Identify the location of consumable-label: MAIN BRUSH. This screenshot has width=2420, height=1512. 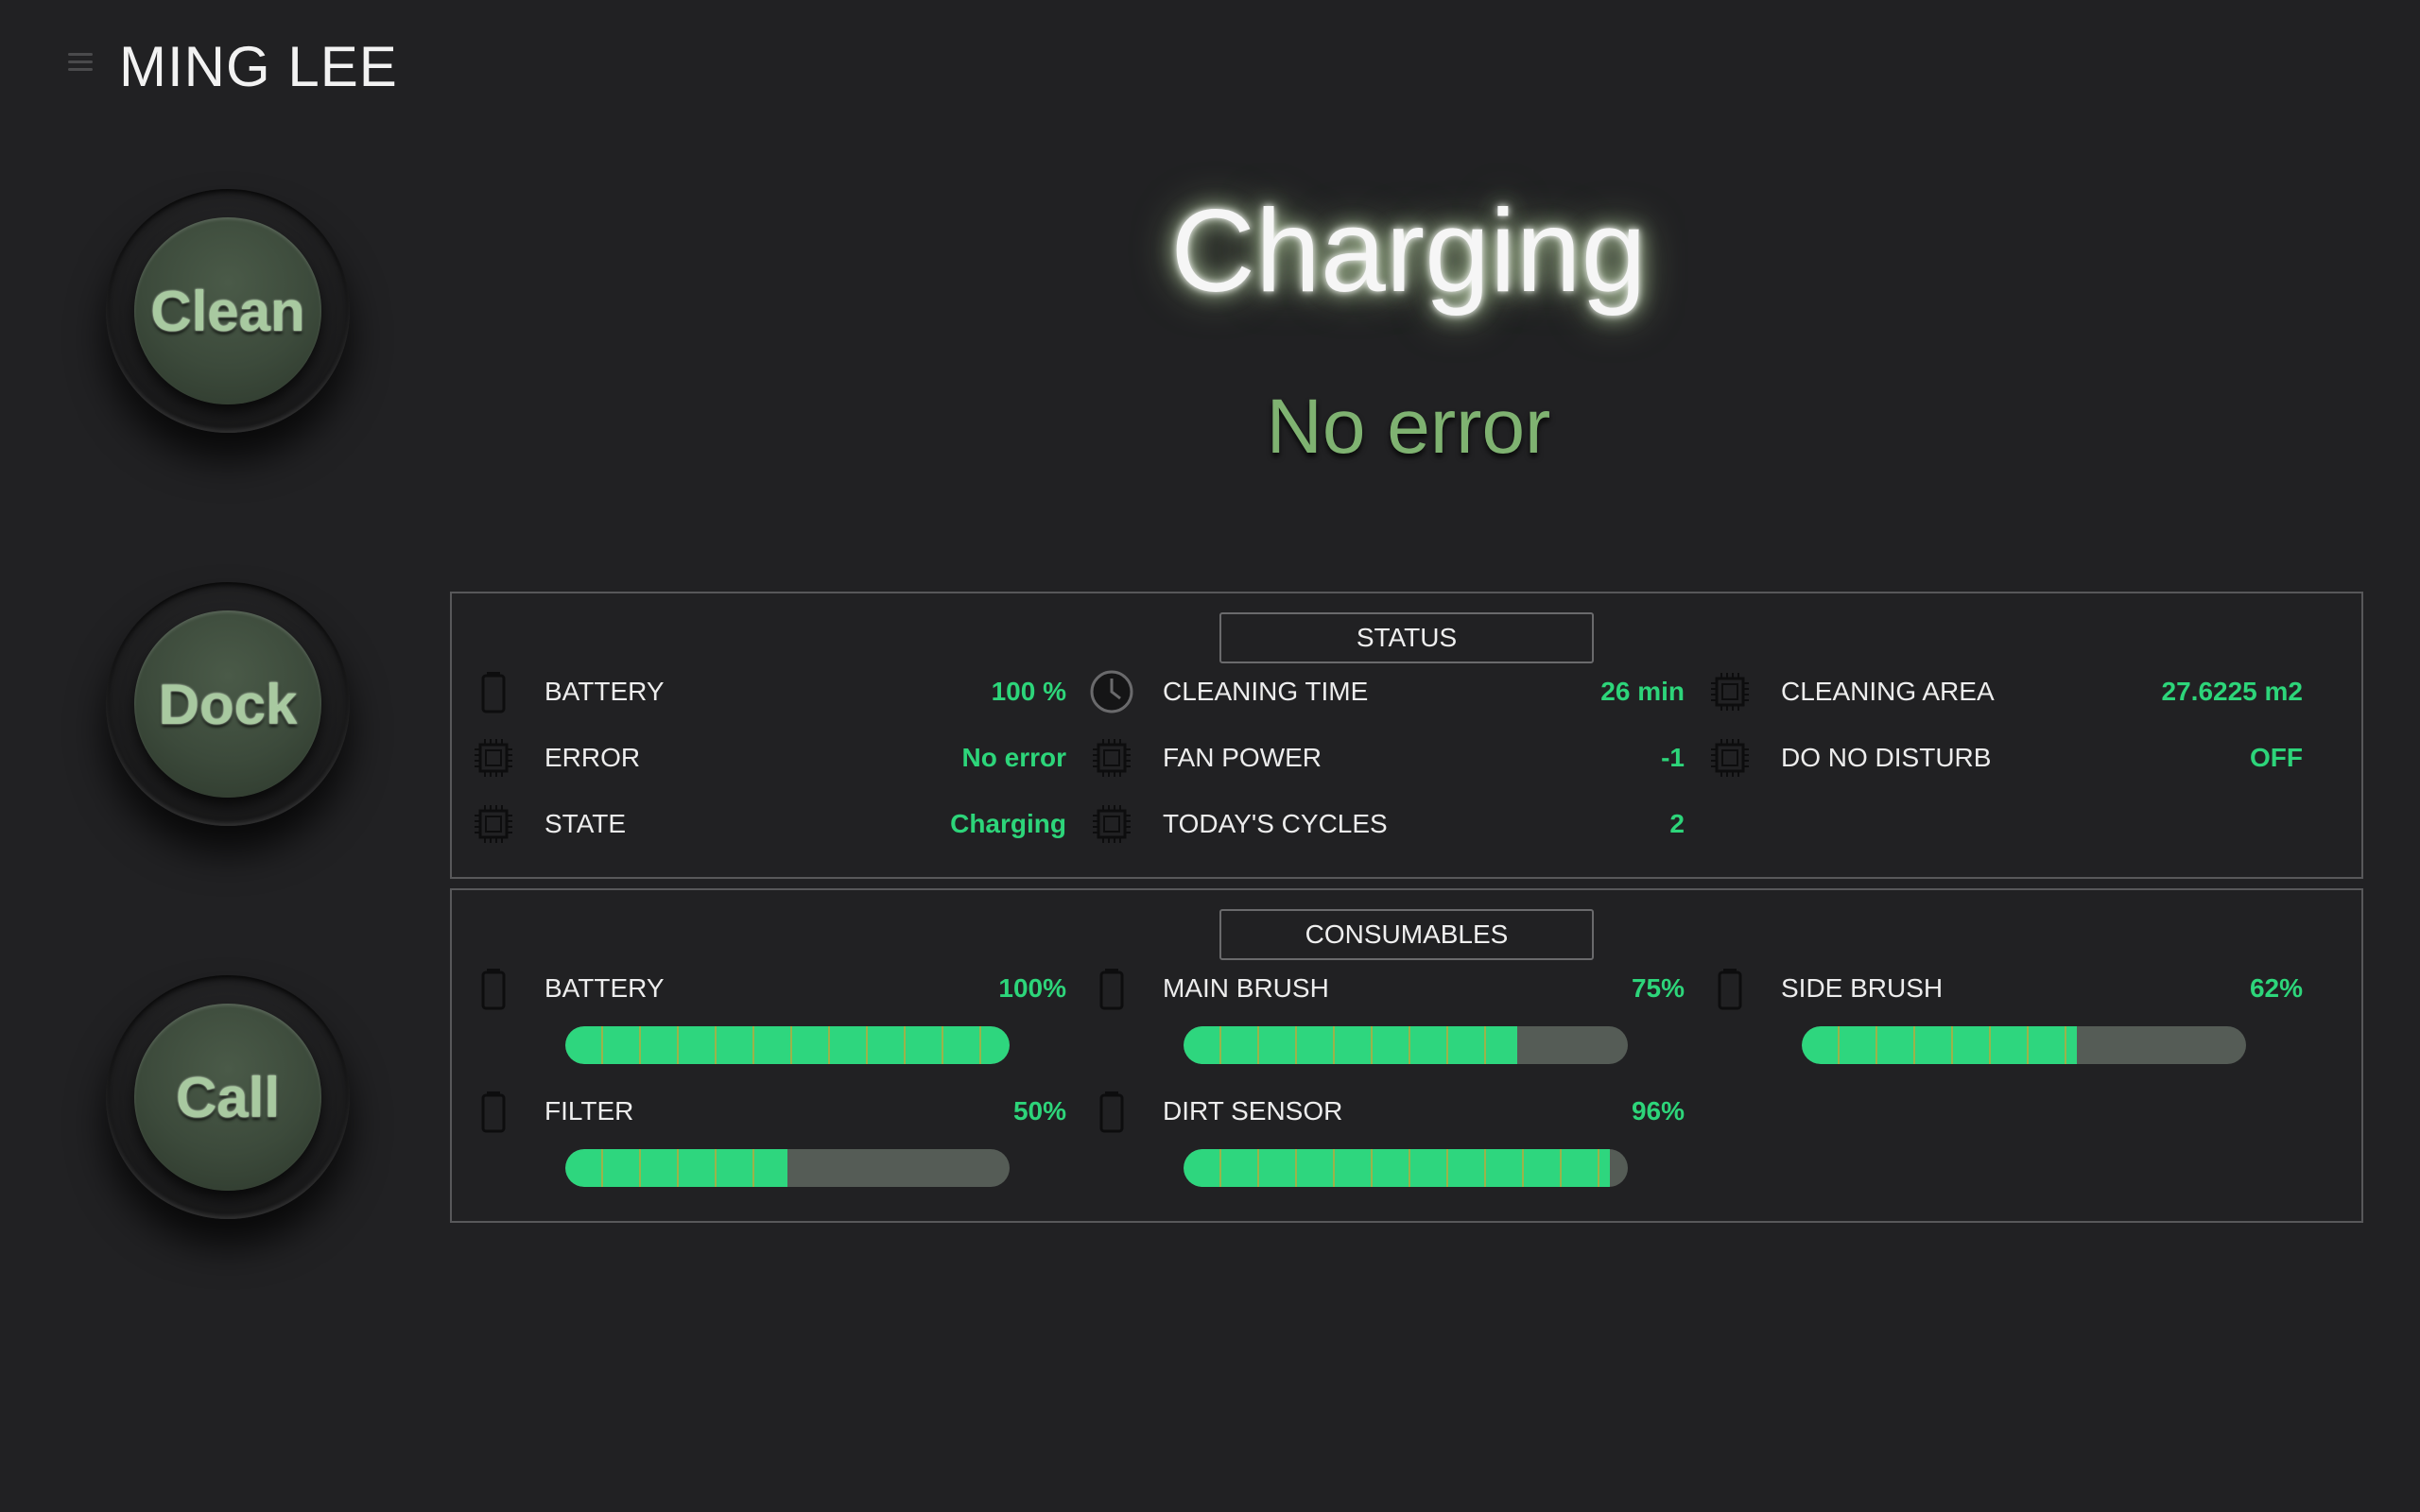
(1246, 988).